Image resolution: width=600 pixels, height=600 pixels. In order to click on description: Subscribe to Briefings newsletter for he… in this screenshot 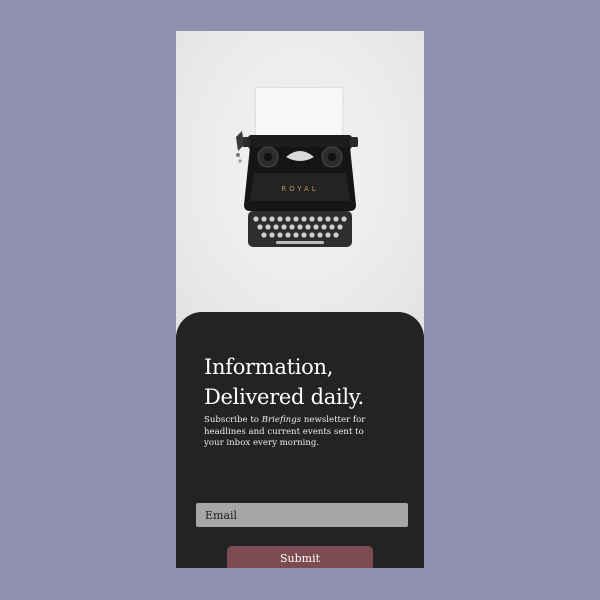, I will do `click(289, 432)`.